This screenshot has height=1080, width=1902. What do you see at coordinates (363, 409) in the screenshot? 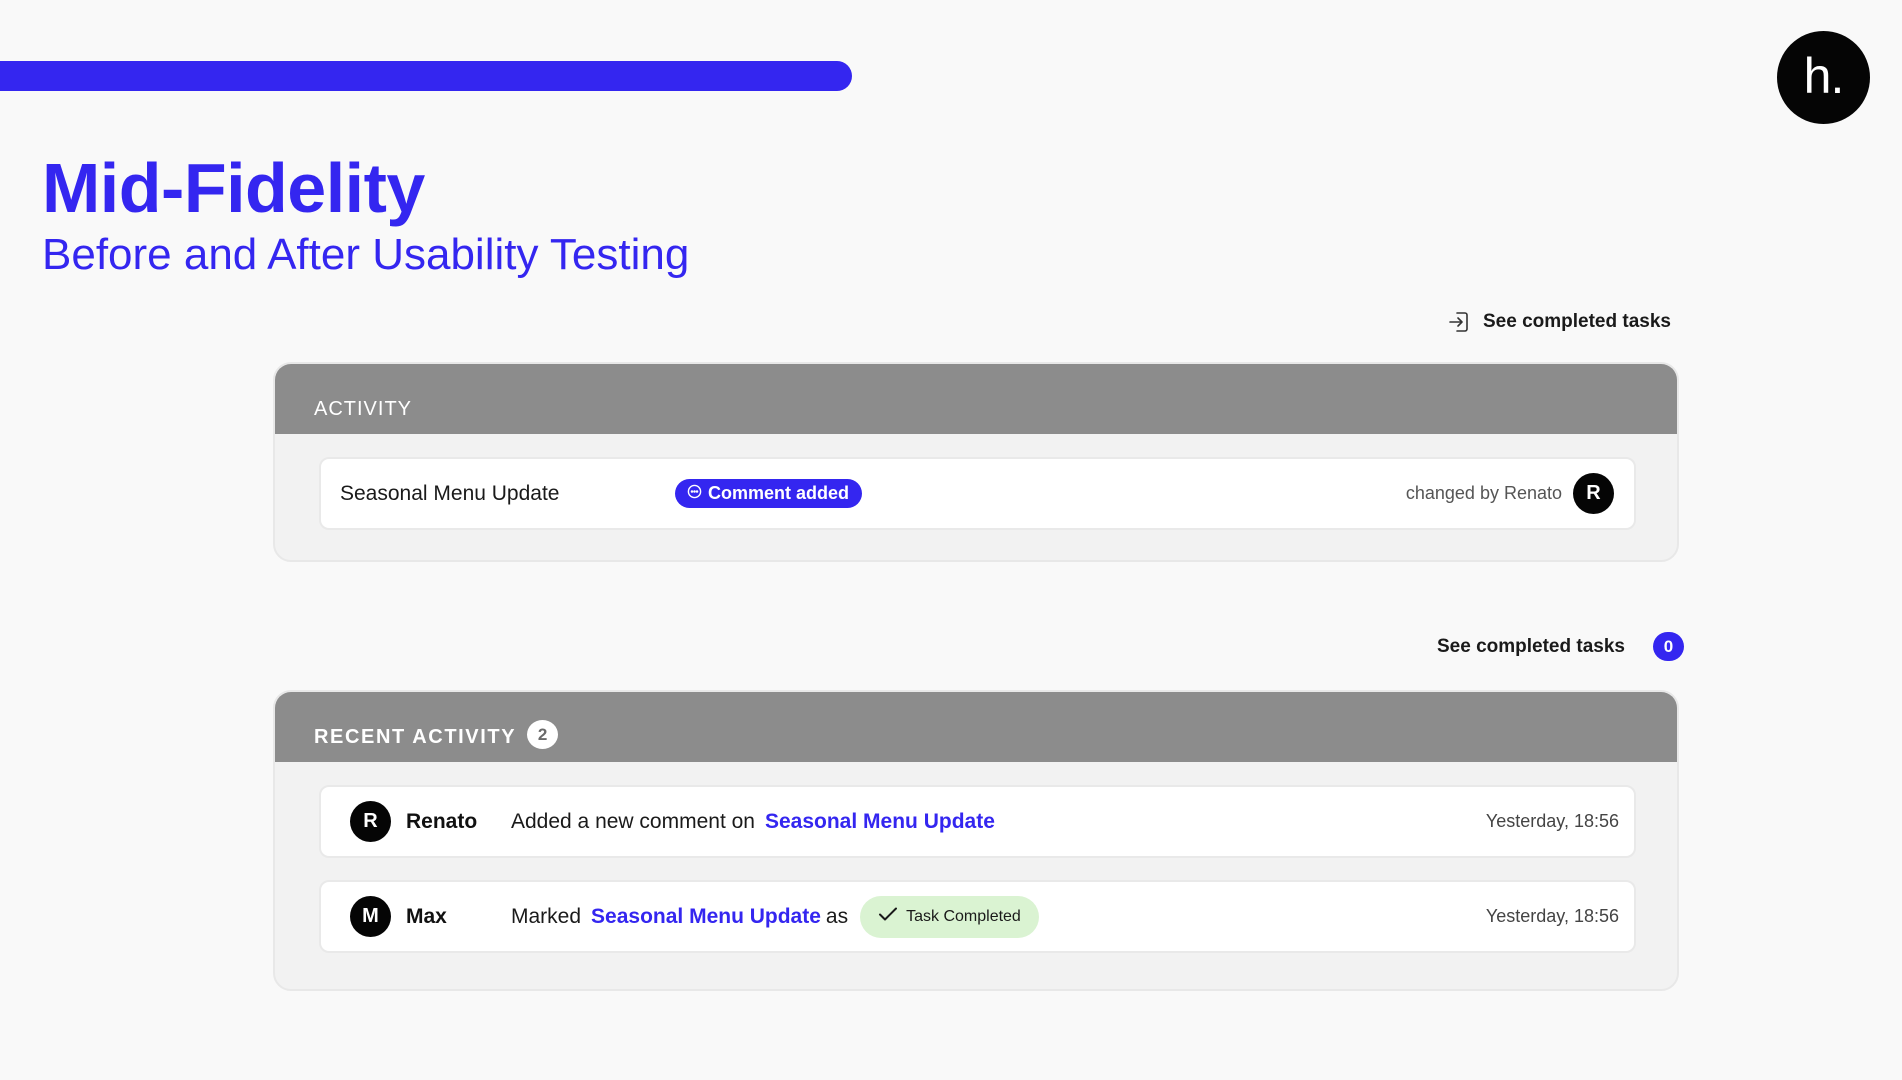
I see `activity-card-title: ACTIVITY` at bounding box center [363, 409].